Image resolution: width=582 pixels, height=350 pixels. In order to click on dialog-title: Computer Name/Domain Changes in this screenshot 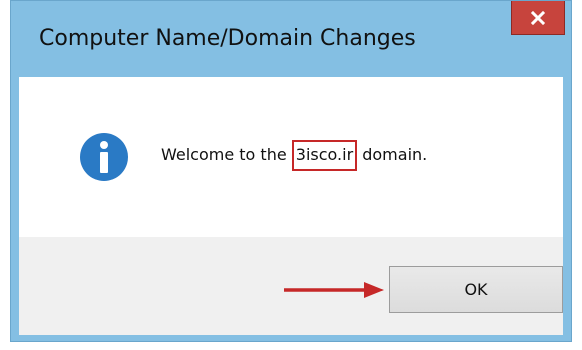, I will do `click(227, 38)`.